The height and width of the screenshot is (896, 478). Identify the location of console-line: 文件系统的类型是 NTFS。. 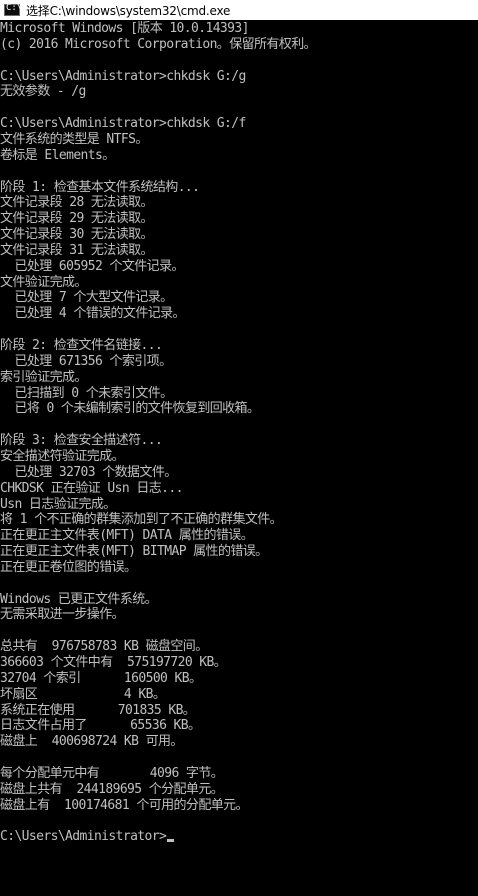
(74, 139).